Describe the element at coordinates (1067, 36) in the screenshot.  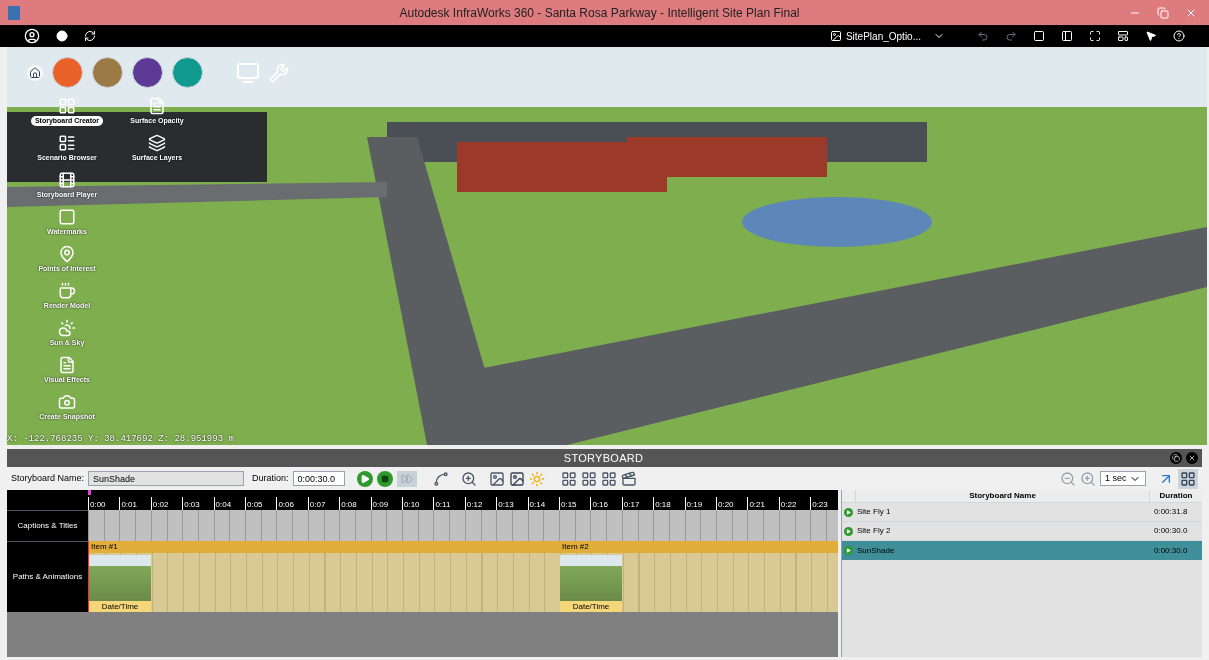
I see `panel-icon` at that location.